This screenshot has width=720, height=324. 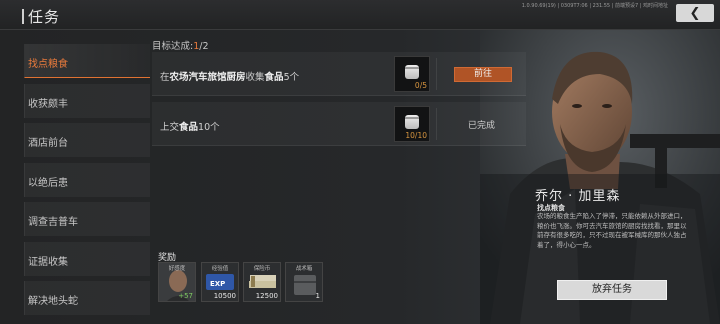 I want to click on sidebar-item-investigate-jeep: 调查吉普车, so click(x=87, y=219).